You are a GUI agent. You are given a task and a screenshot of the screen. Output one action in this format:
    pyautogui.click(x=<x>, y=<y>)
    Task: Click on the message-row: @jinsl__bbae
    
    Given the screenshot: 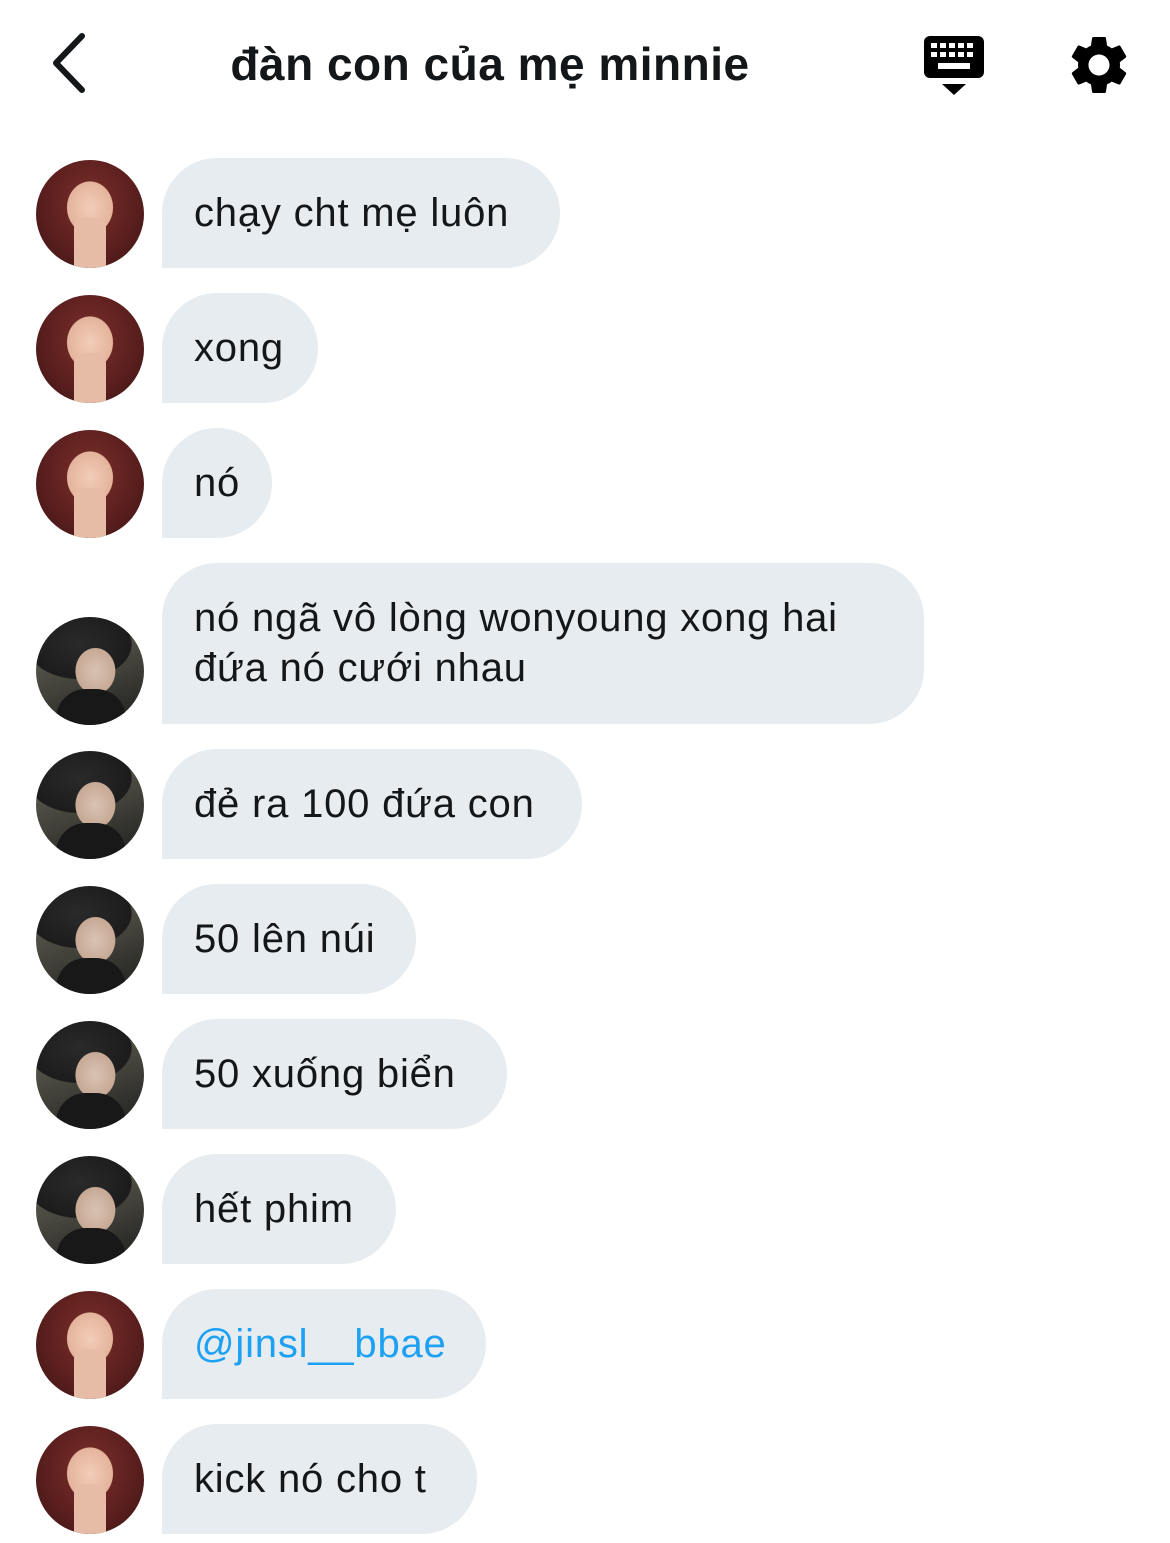 What is the action you would take?
    pyautogui.click(x=585, y=1344)
    